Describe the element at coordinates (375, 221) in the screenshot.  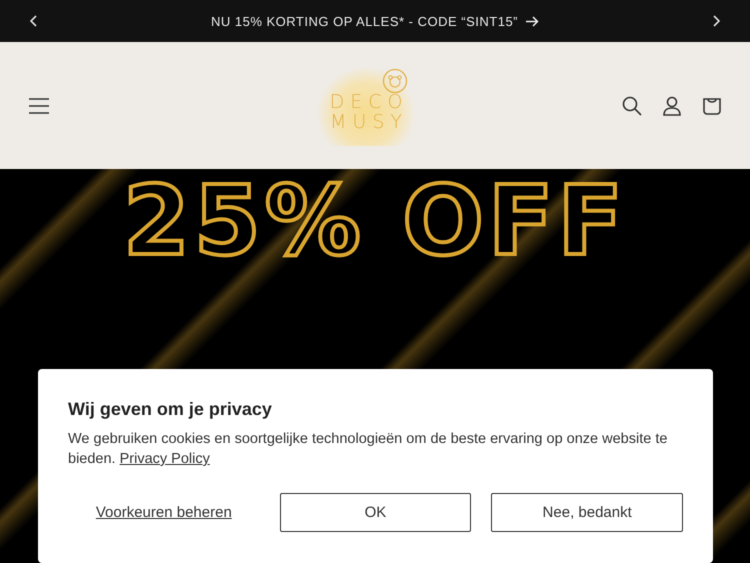
I see `sale-headline: 25% OFF` at that location.